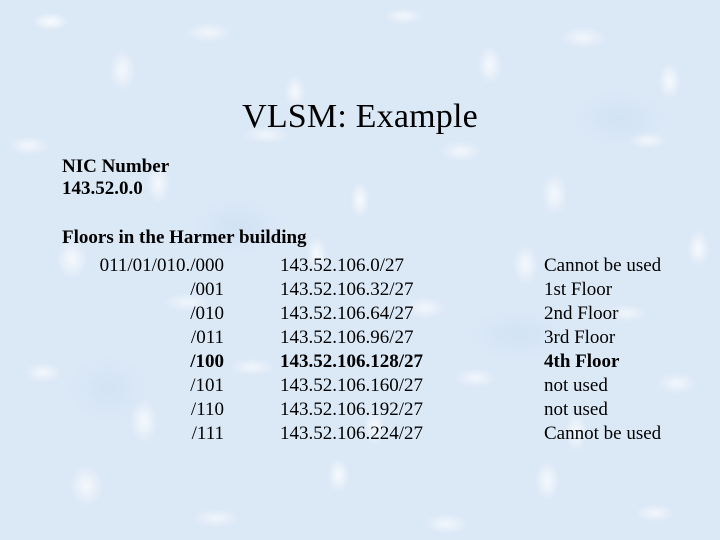 The height and width of the screenshot is (540, 720). I want to click on page-title: VLSM: Example, so click(360, 116).